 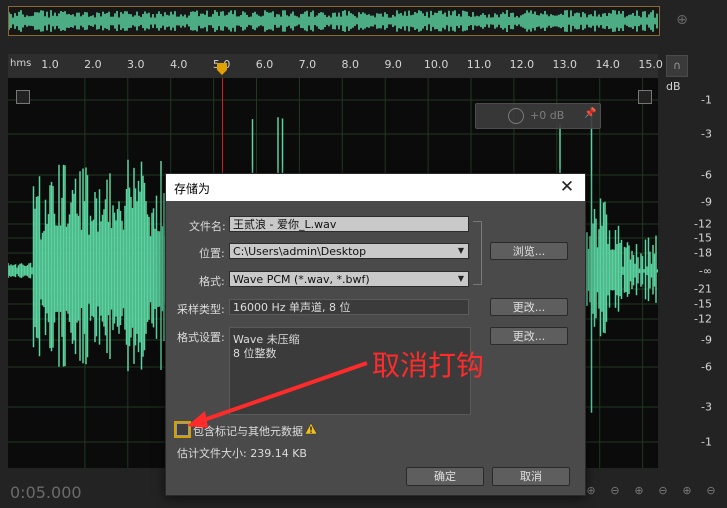 What do you see at coordinates (682, 20) in the screenshot?
I see `zoom-navigator-icon: ⊕` at bounding box center [682, 20].